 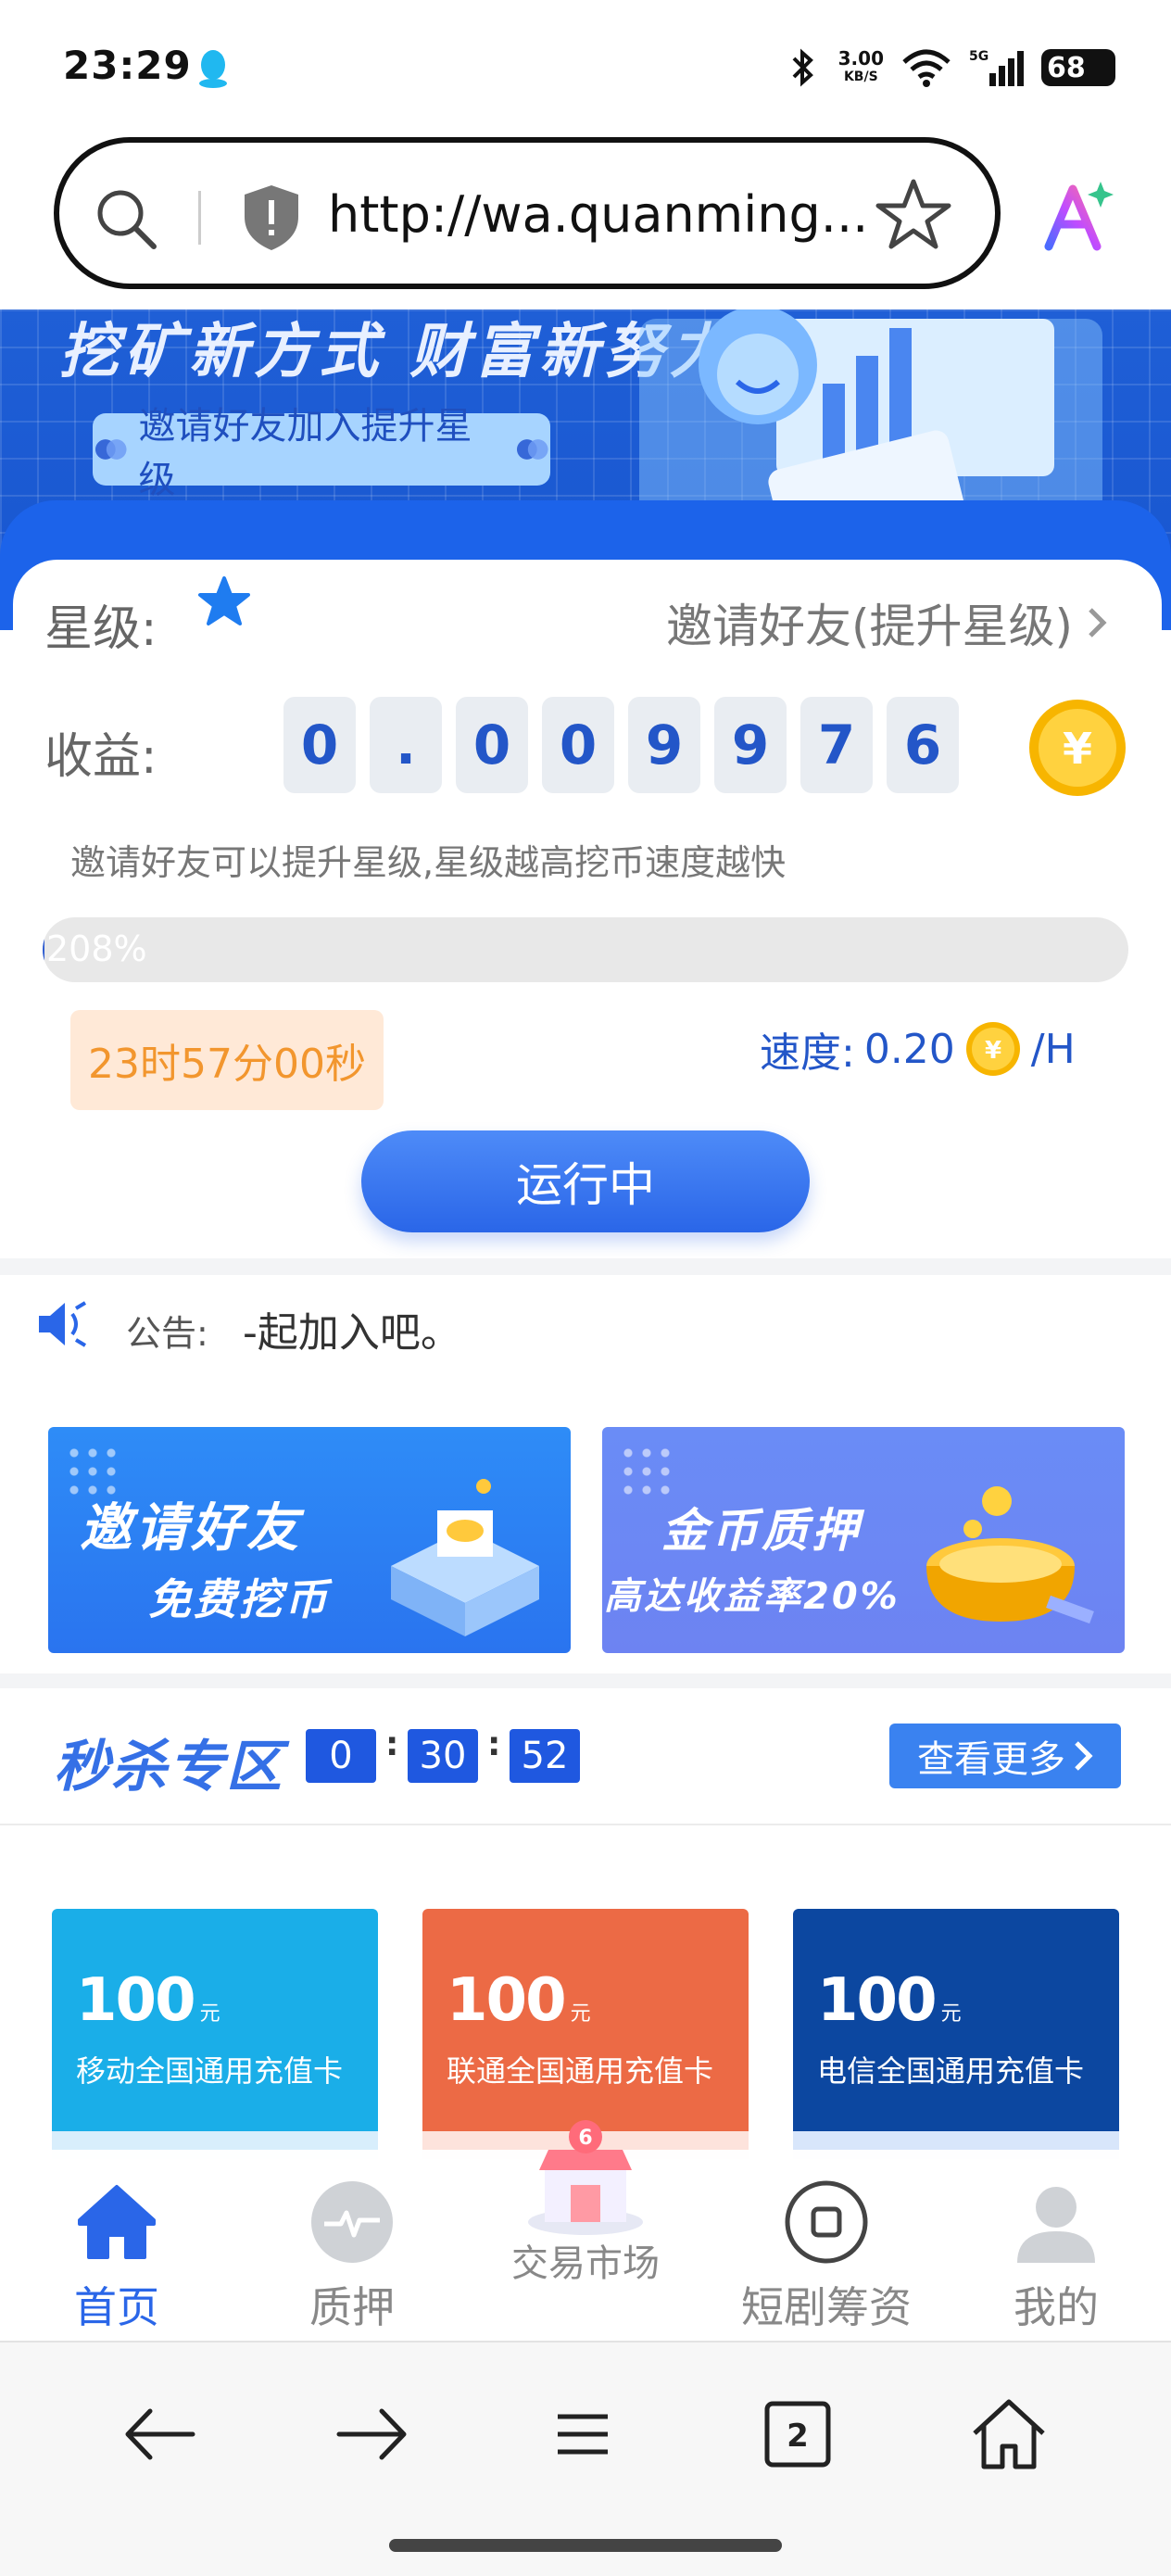 I want to click on address-divider, so click(x=200, y=218).